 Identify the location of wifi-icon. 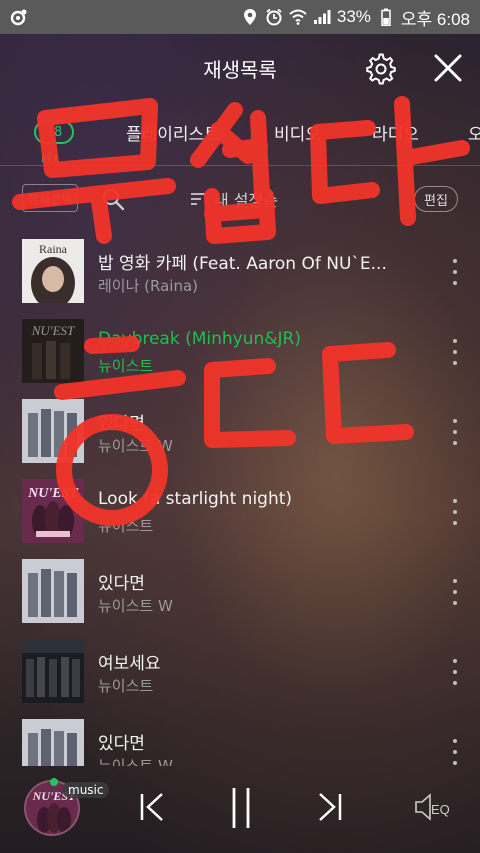
(298, 17).